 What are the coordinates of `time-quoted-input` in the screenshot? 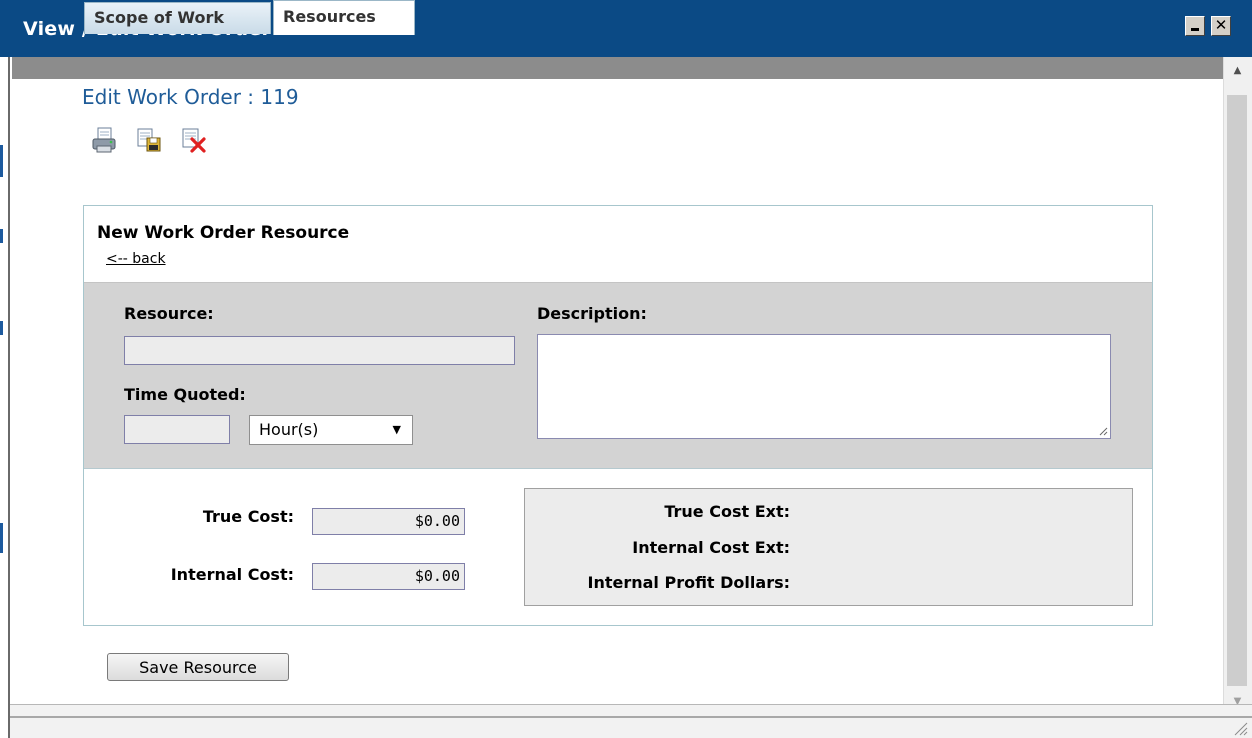 It's located at (177, 429).